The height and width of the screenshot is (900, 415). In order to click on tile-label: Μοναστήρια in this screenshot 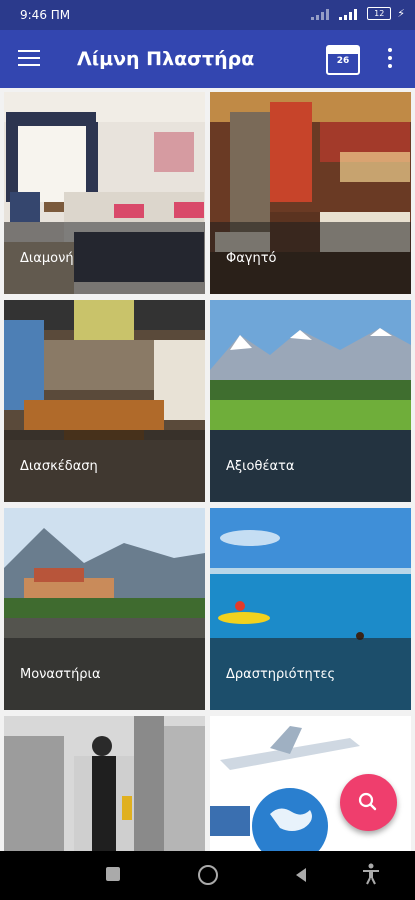, I will do `click(60, 674)`.